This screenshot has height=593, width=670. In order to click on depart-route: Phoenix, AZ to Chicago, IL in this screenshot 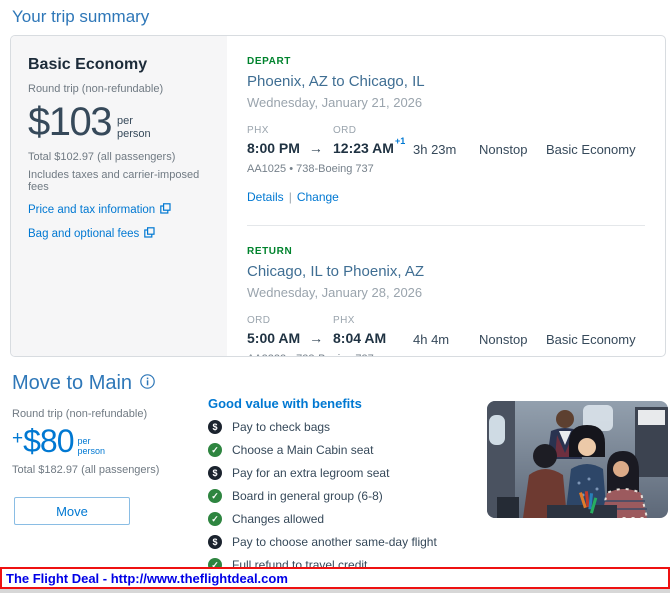, I will do `click(336, 81)`.